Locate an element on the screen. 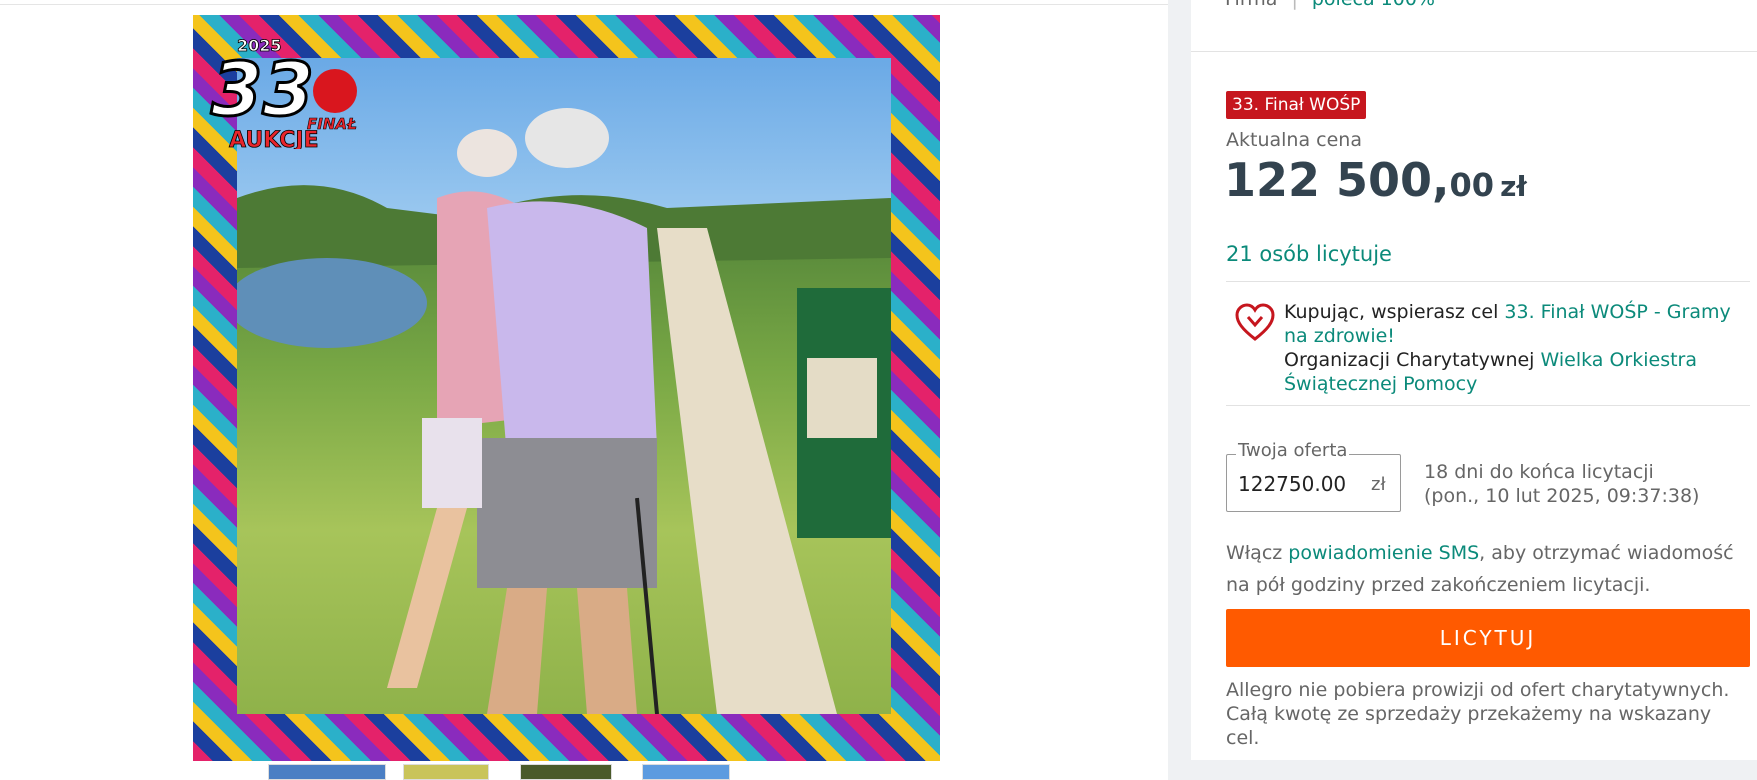  sms-prefix: Włącz is located at coordinates (1257, 553).